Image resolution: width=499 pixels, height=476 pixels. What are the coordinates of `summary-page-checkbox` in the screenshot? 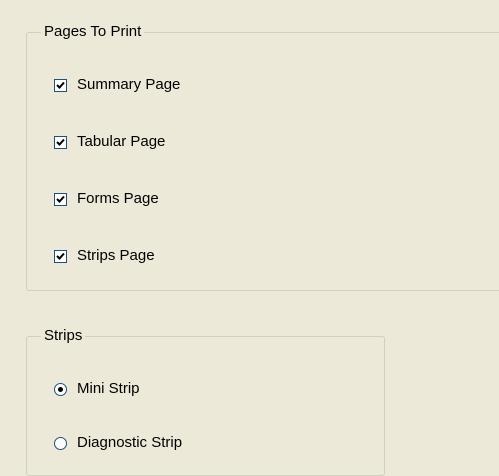 It's located at (60, 85).